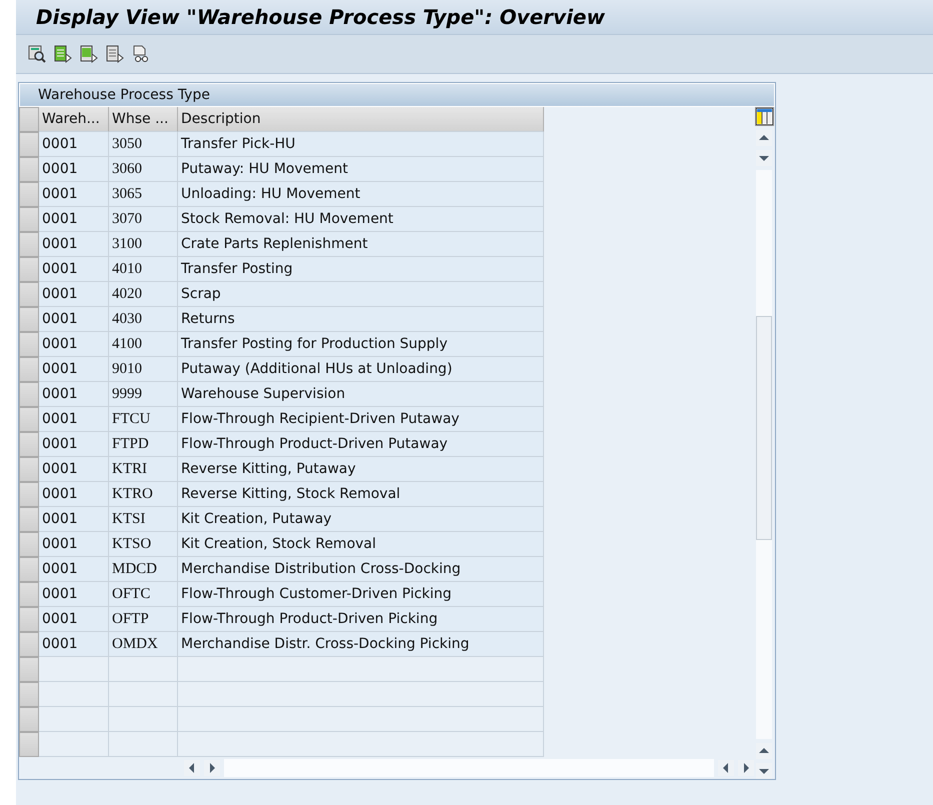  I want to click on table-cell: 4010, so click(143, 269).